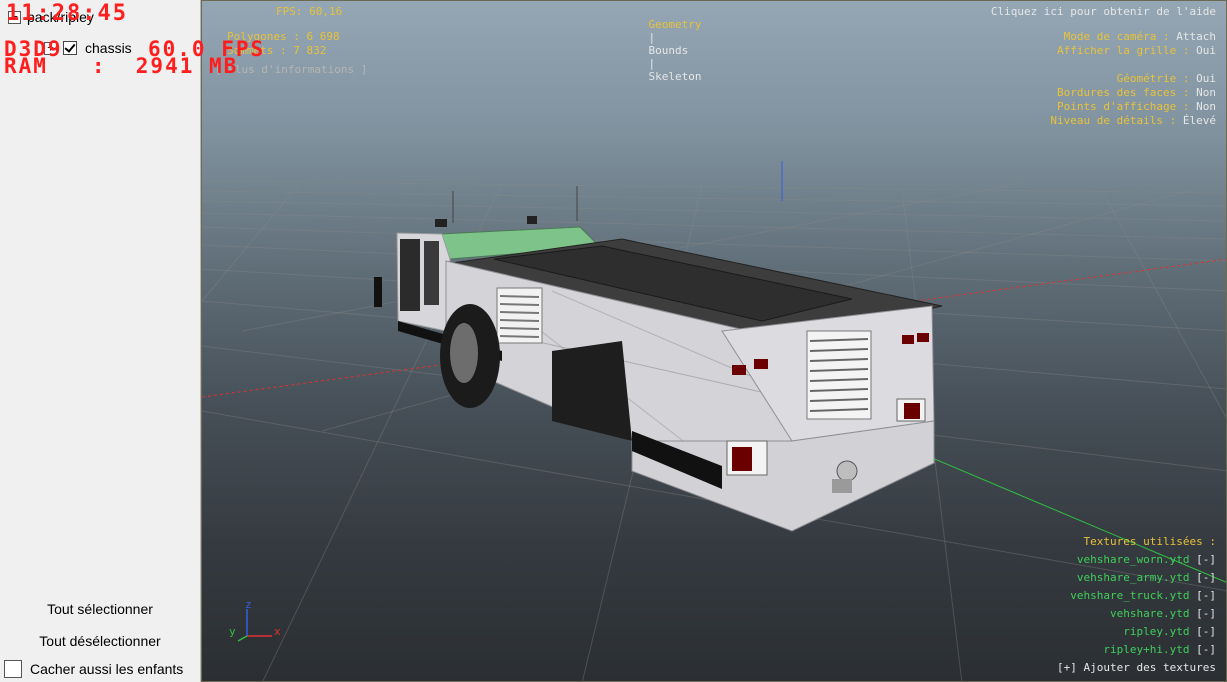 This screenshot has height=682, width=1227. Describe the element at coordinates (323, 36) in the screenshot. I see `polygon-count-value: 6 698` at that location.